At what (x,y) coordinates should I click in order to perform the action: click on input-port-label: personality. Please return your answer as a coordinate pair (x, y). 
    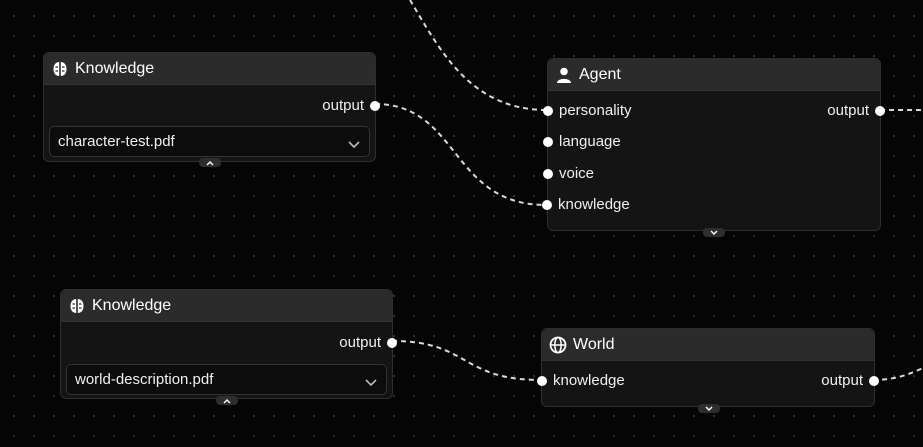
    Looking at the image, I should click on (595, 110).